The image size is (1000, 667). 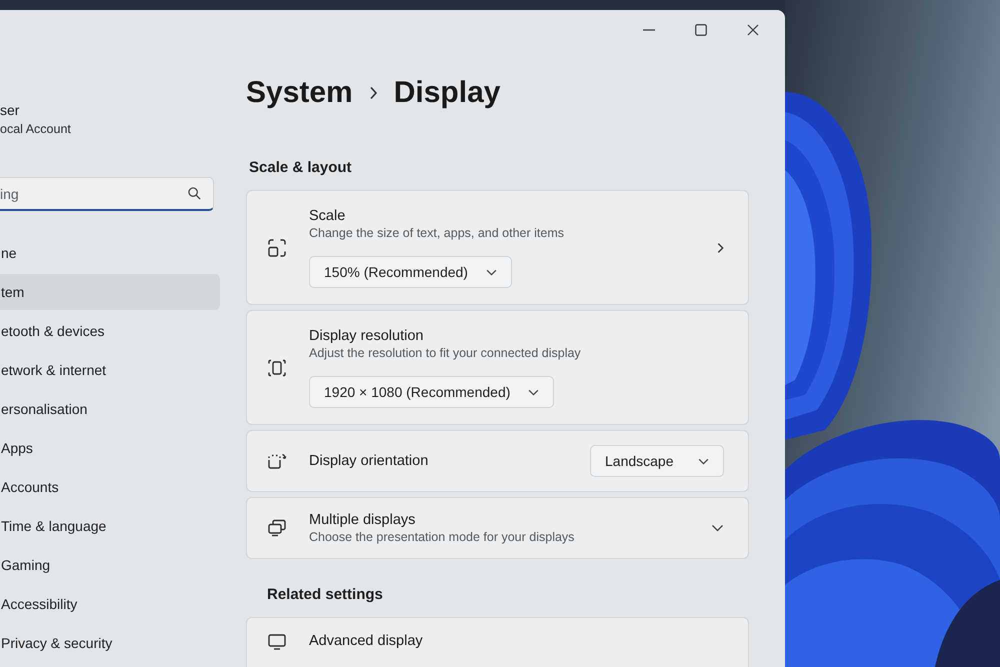 I want to click on card-title: Display orientation, so click(x=368, y=461).